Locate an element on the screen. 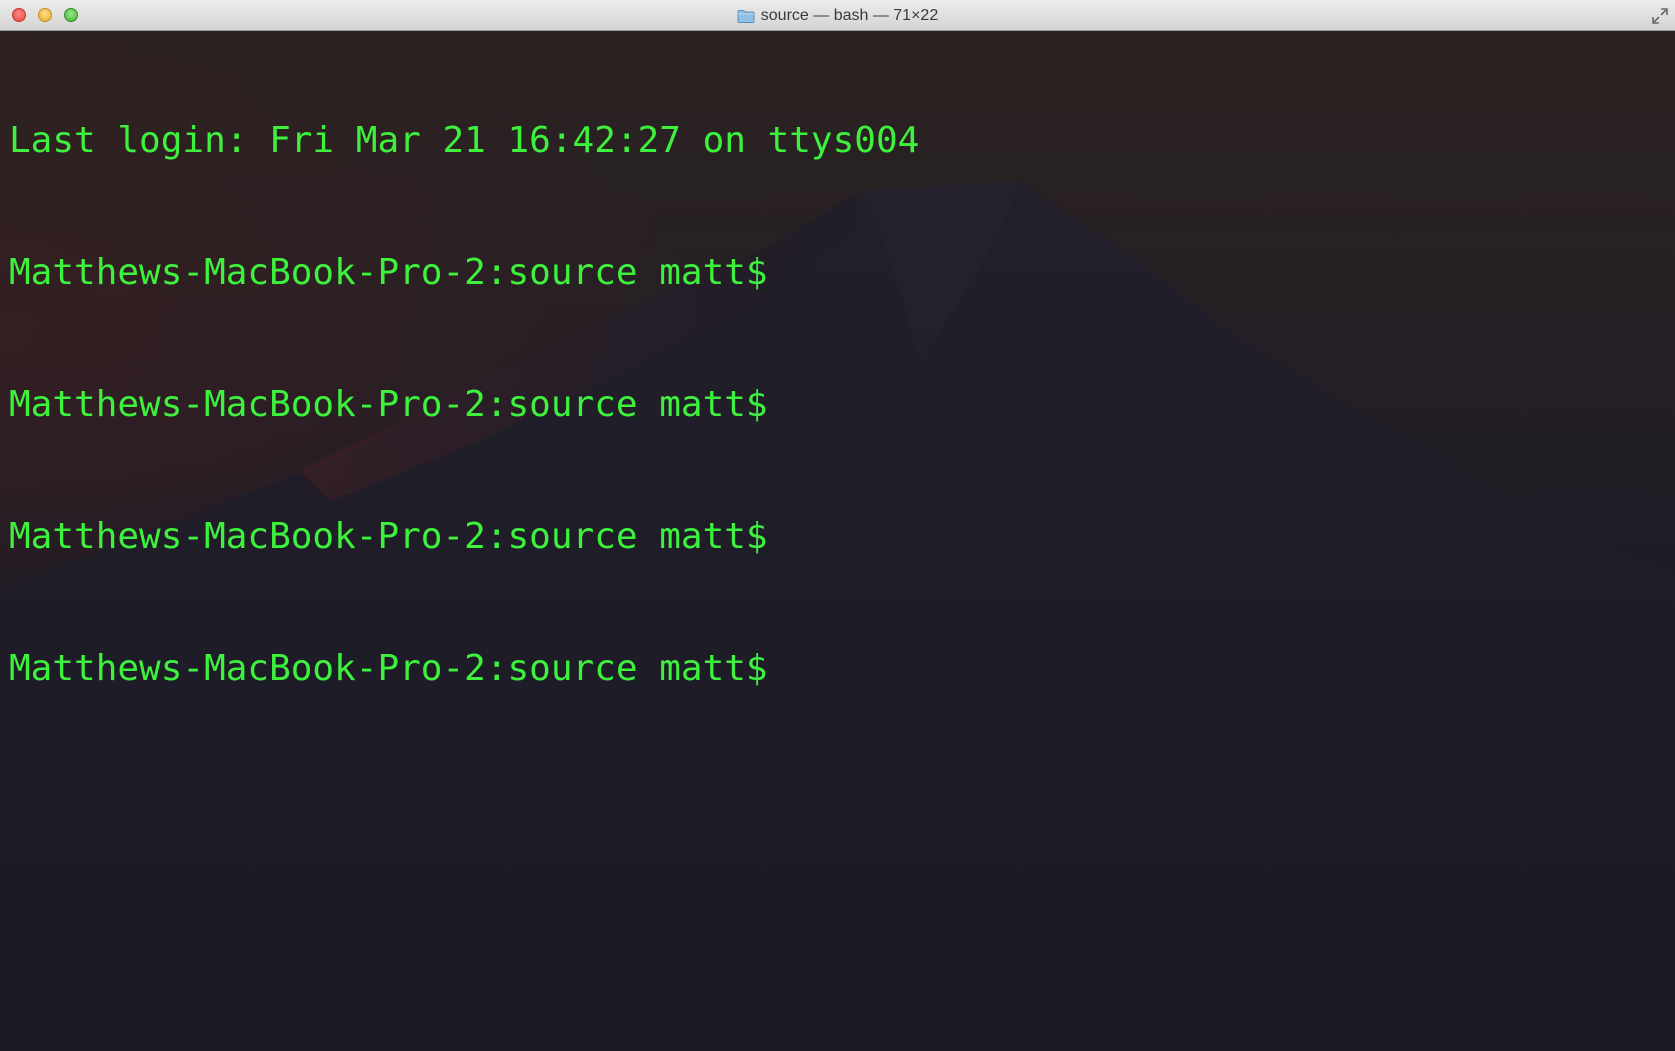 The image size is (1675, 1051). window-title: source — bash — 71×22 is located at coordinates (849, 15).